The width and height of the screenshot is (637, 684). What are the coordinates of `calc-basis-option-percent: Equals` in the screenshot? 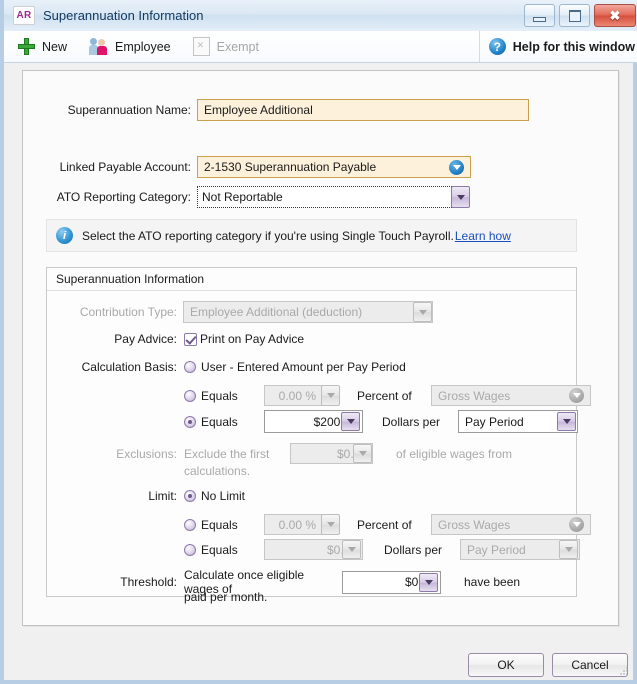 It's located at (224, 396).